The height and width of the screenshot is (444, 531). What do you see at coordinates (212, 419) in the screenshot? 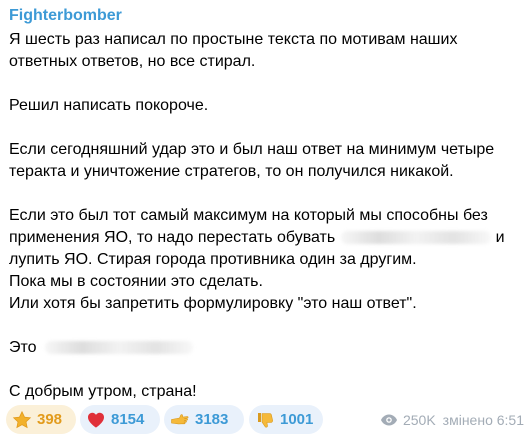
I see `reaction-count: 3183` at bounding box center [212, 419].